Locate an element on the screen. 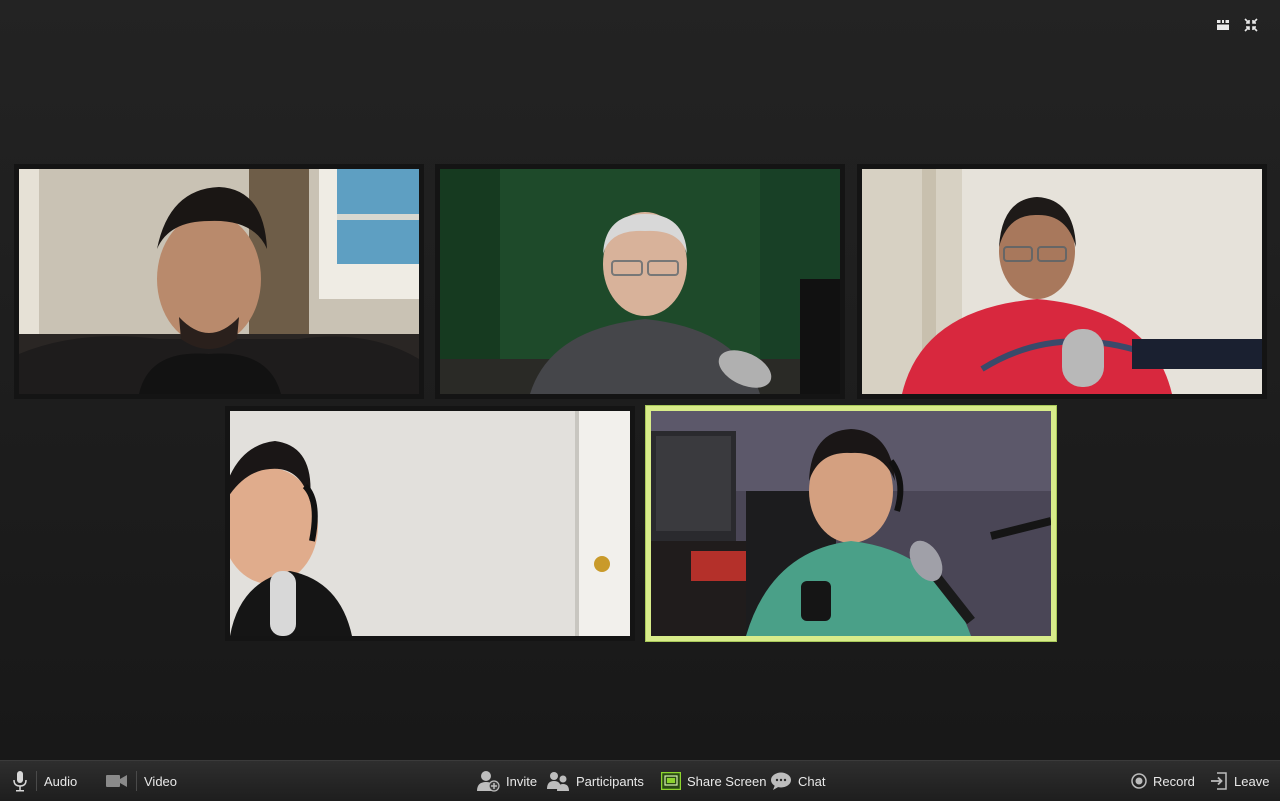  video-label-button: Video is located at coordinates (160, 781).